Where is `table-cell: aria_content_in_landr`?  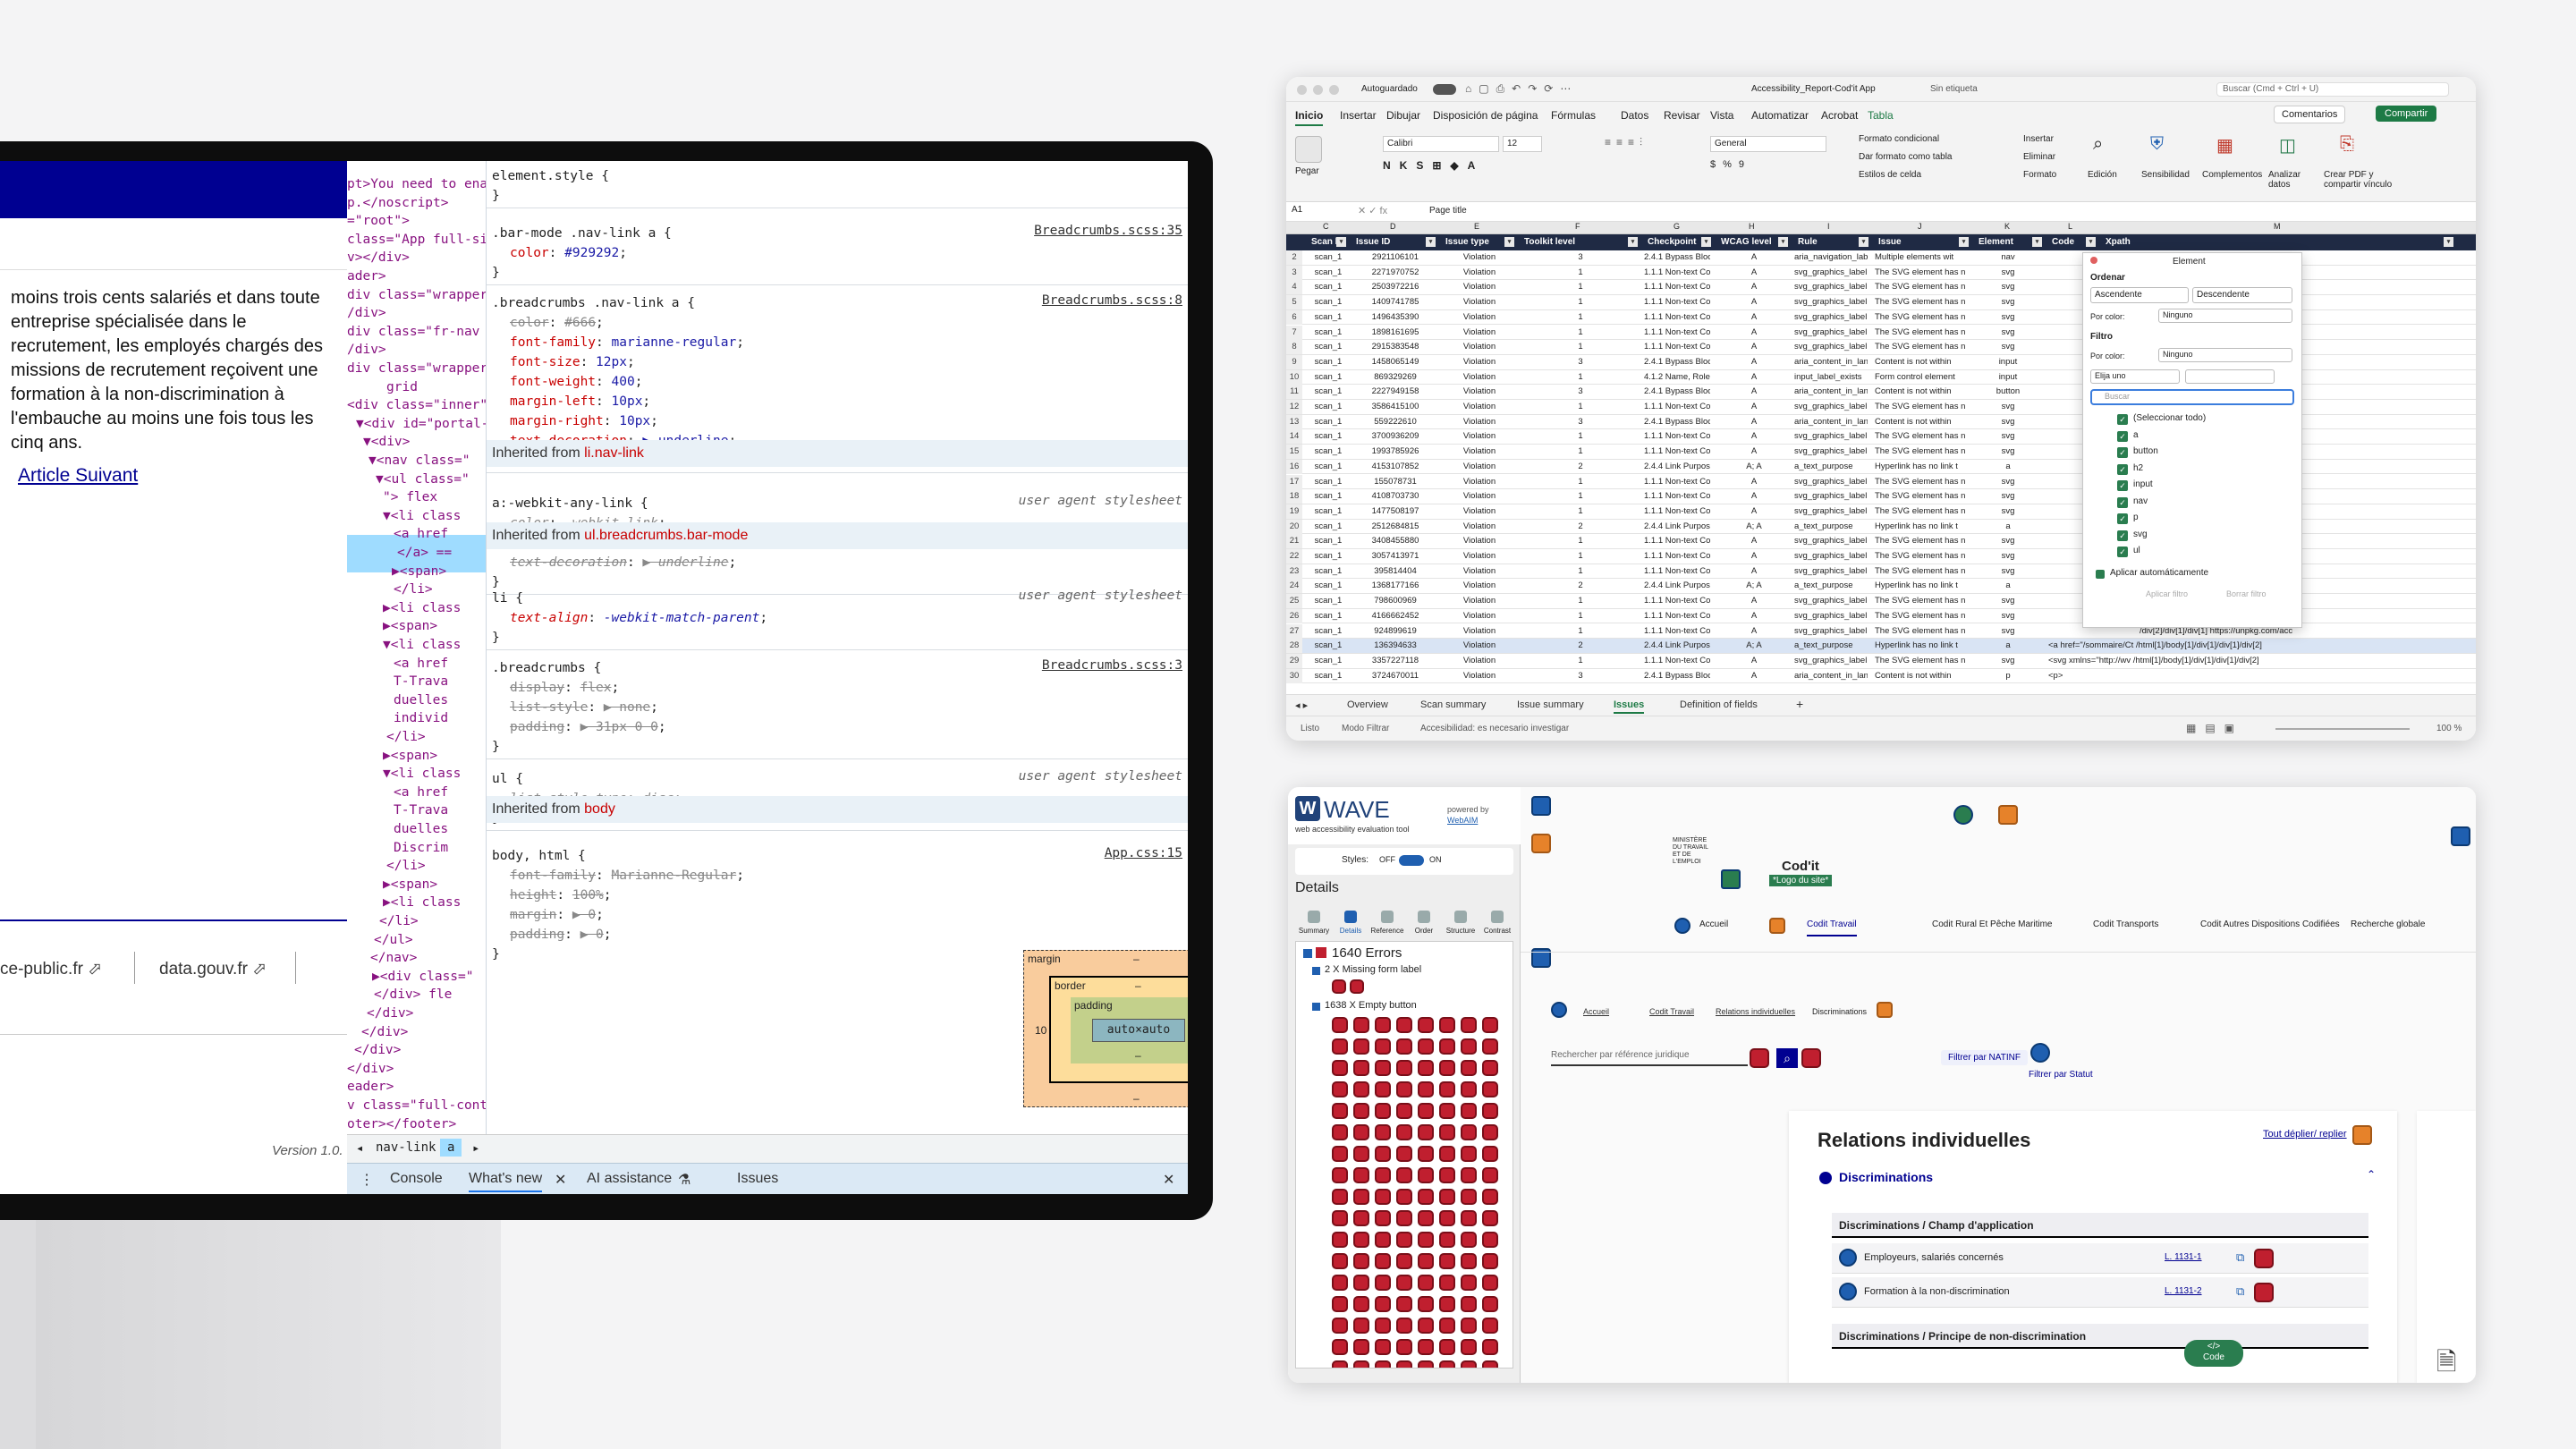
table-cell: aria_content_in_landr is located at coordinates (1831, 392).